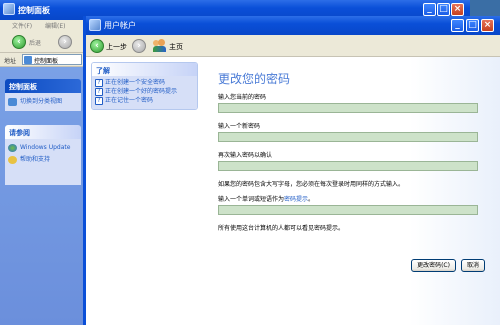  Describe the element at coordinates (52, 59) in the screenshot. I see `address-input: 控制面板` at that location.